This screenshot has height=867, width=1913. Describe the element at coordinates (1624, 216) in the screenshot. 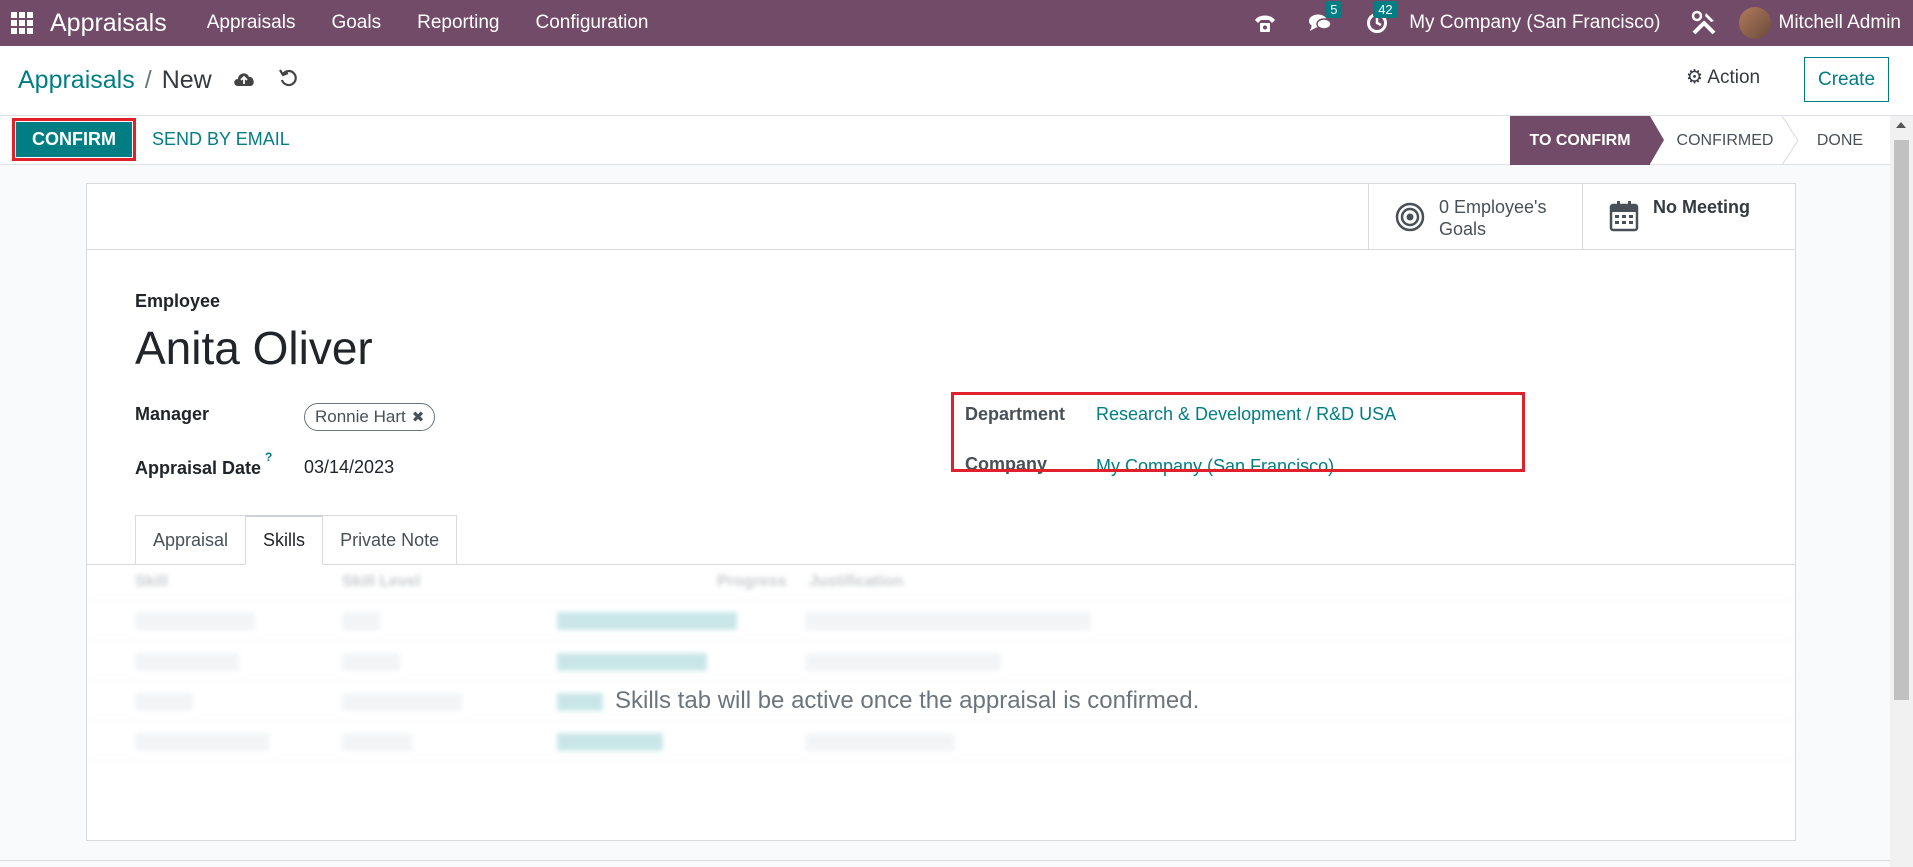

I see `calendar-icon` at that location.